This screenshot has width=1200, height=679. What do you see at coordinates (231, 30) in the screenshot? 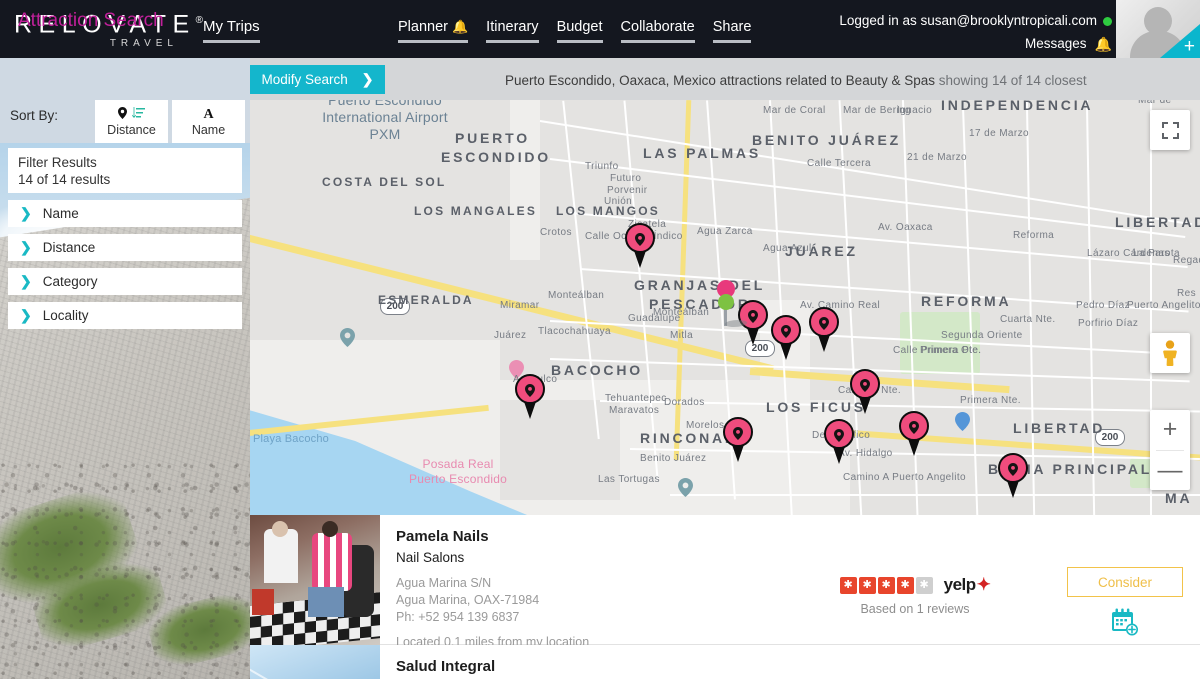
I see `nav-item-my-trips: My Trips` at bounding box center [231, 30].